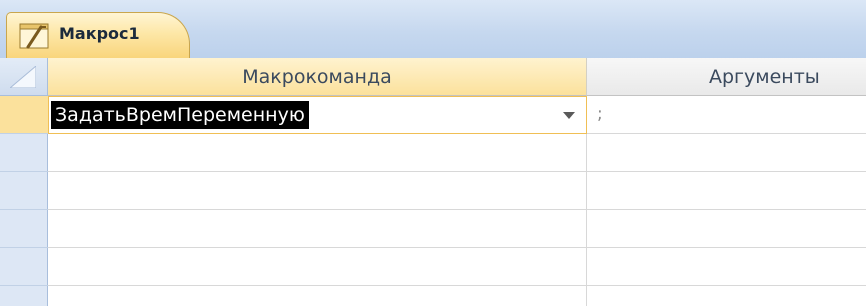 This screenshot has width=866, height=306. I want to click on column-header-macro: Макрокоманда, so click(317, 77).